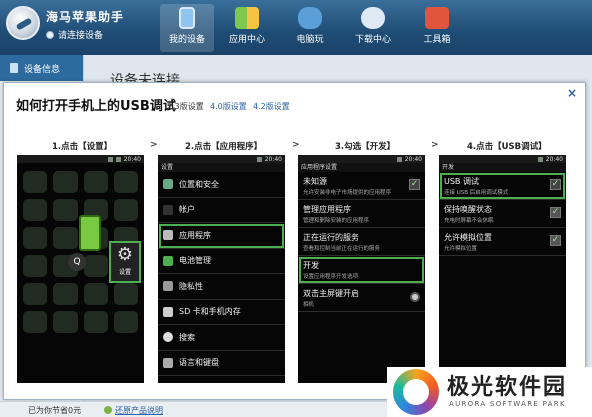  Describe the element at coordinates (224, 147) in the screenshot. I see `step-2-label: 2.点击【应用程序】` at that location.